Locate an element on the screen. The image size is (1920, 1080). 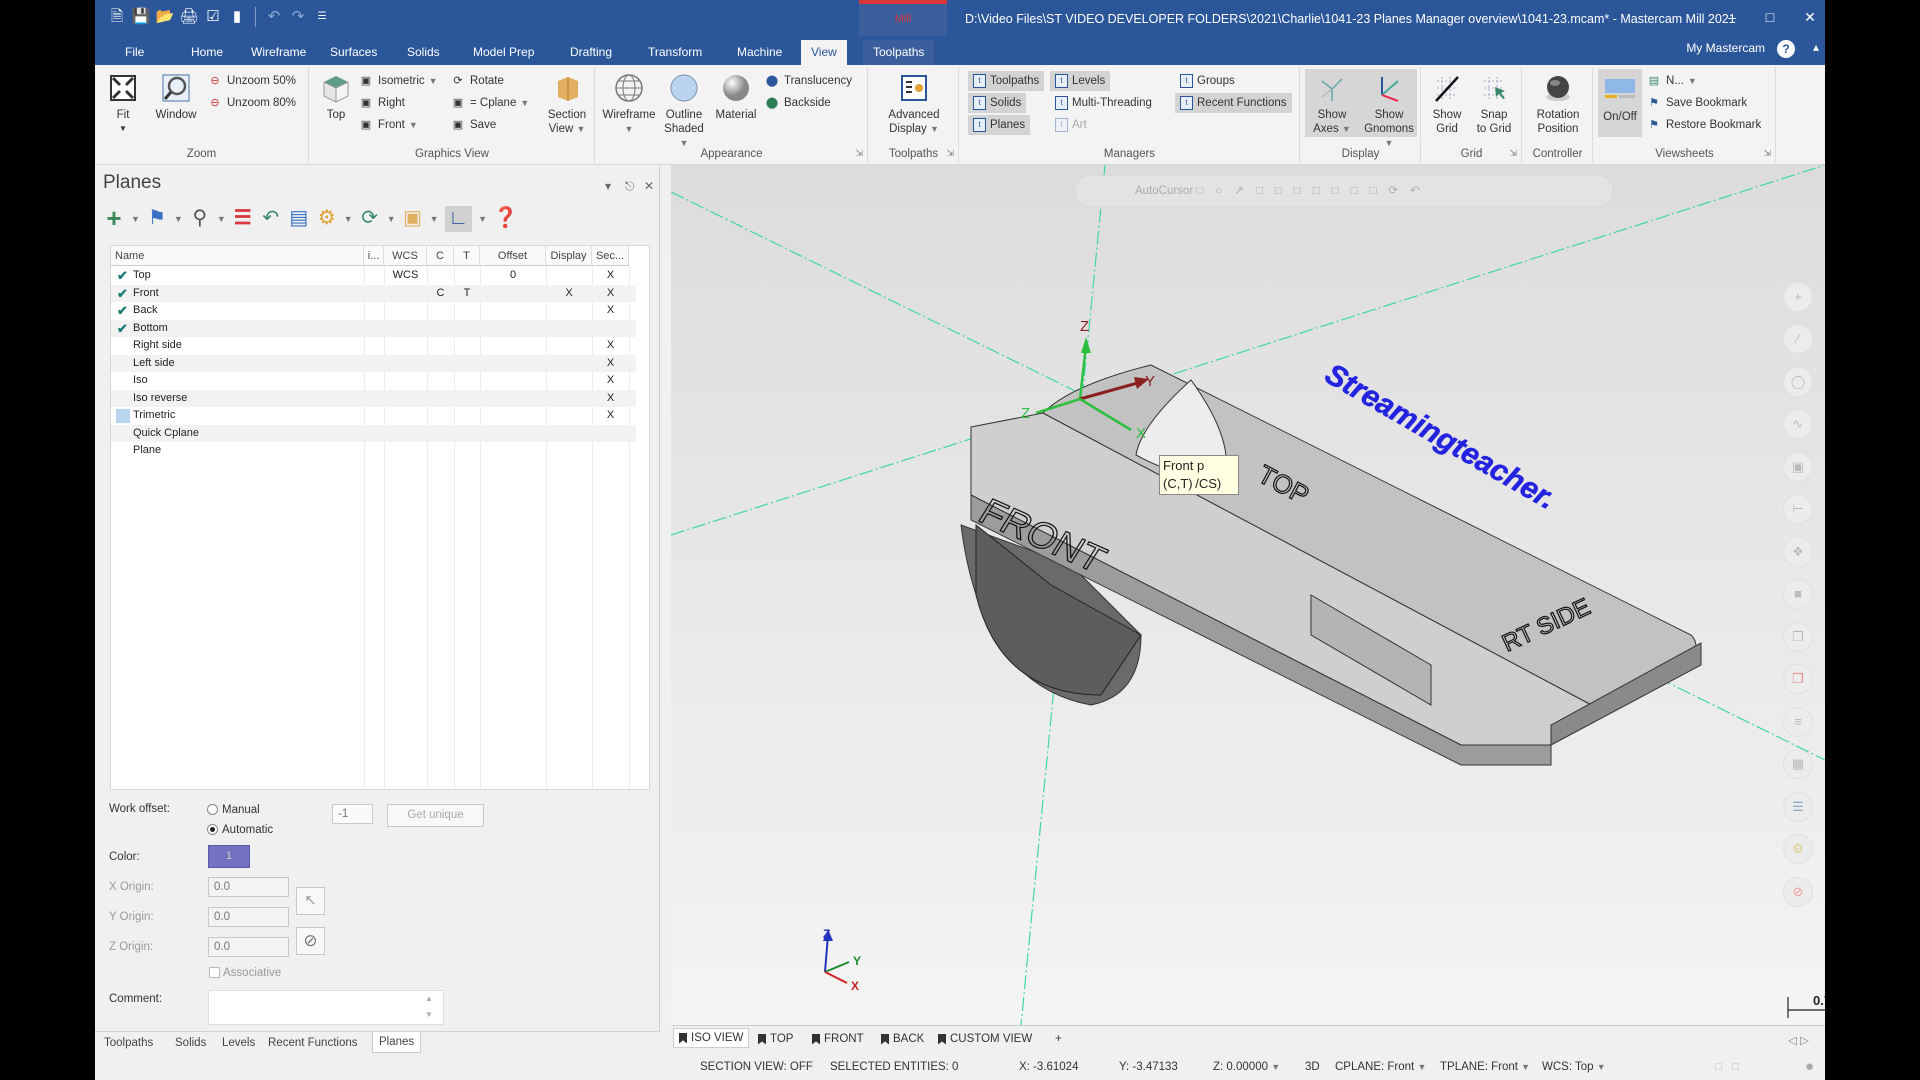
box-icon: ▣ is located at coordinates (413, 219).